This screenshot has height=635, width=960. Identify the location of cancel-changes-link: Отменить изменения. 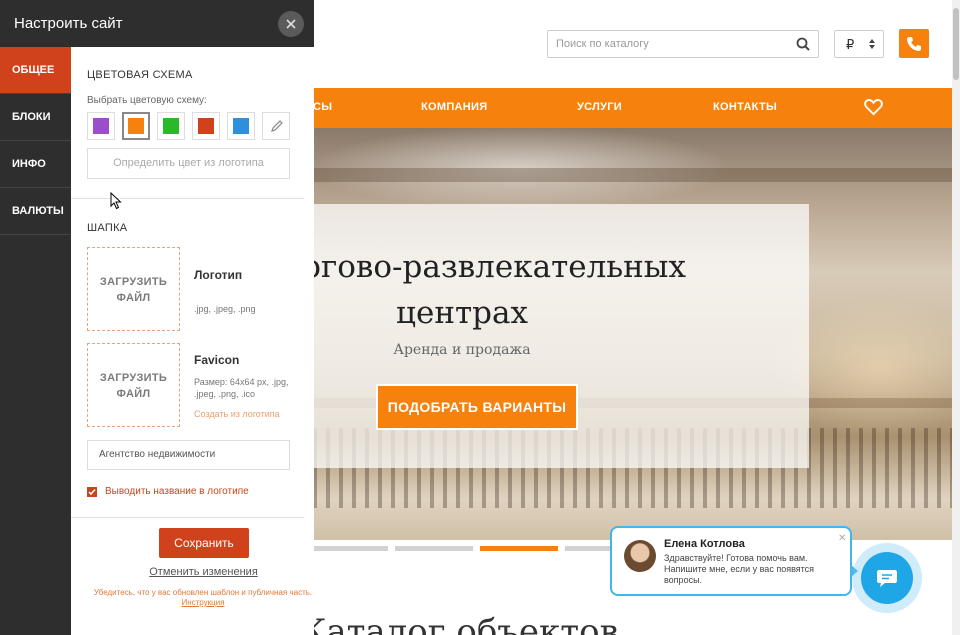
(203, 572).